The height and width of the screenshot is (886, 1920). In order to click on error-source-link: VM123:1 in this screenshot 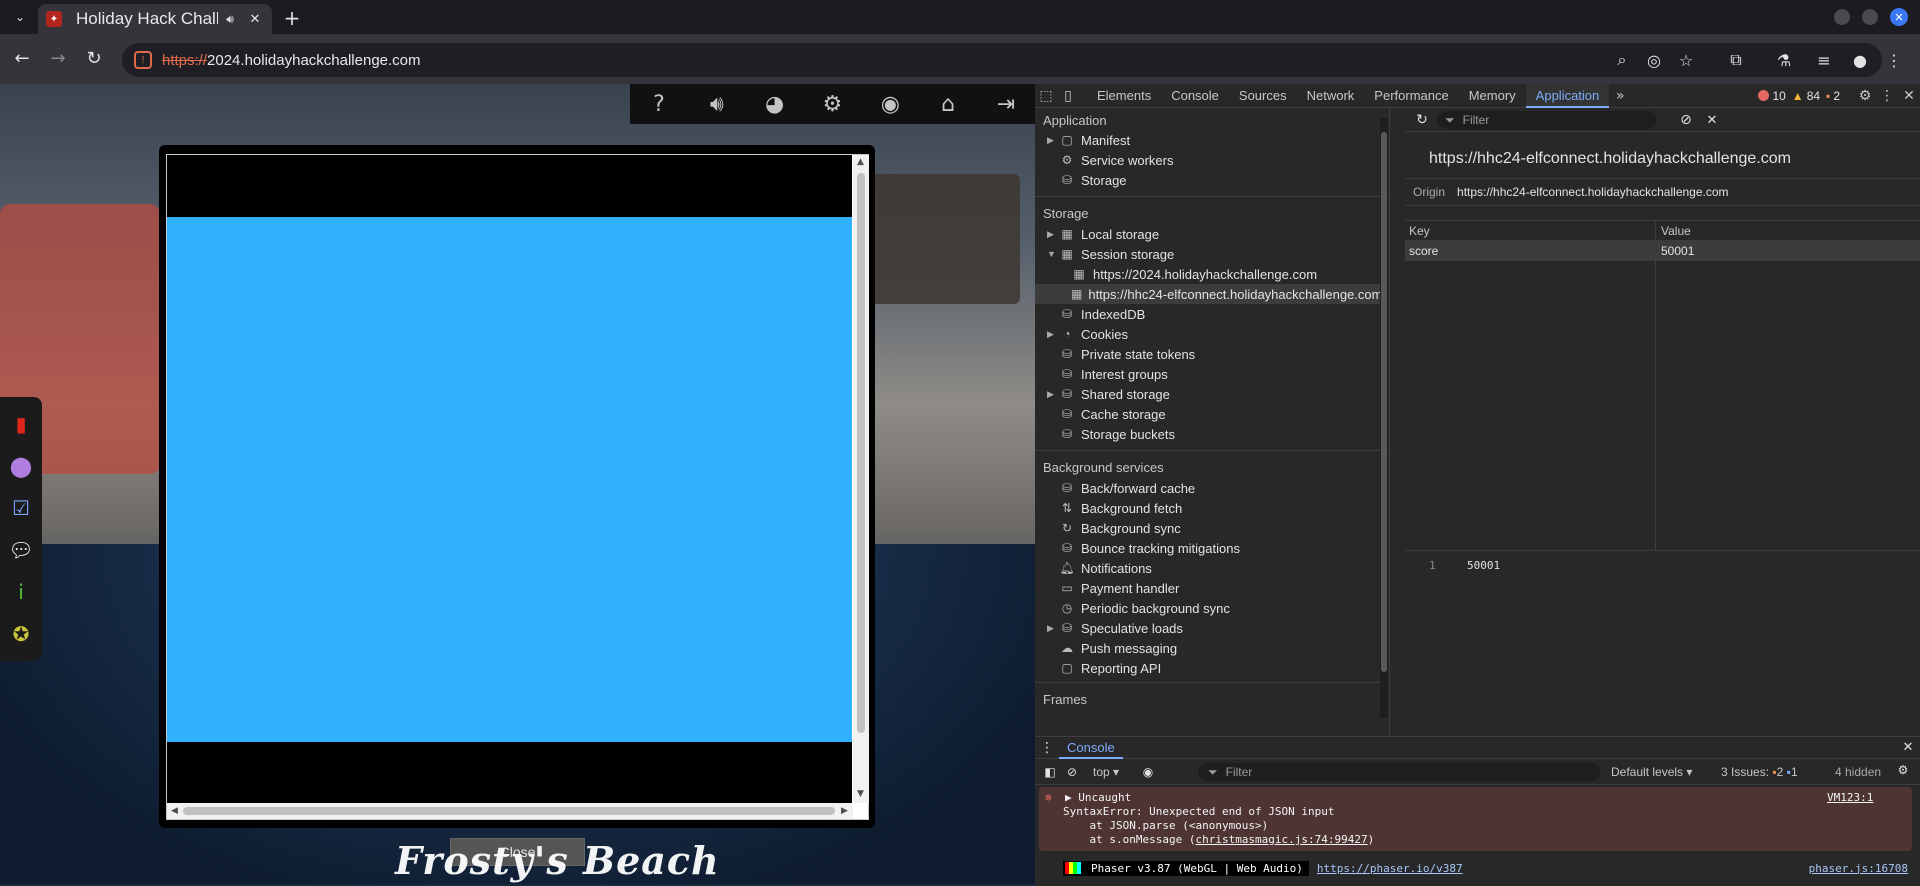, I will do `click(1850, 797)`.